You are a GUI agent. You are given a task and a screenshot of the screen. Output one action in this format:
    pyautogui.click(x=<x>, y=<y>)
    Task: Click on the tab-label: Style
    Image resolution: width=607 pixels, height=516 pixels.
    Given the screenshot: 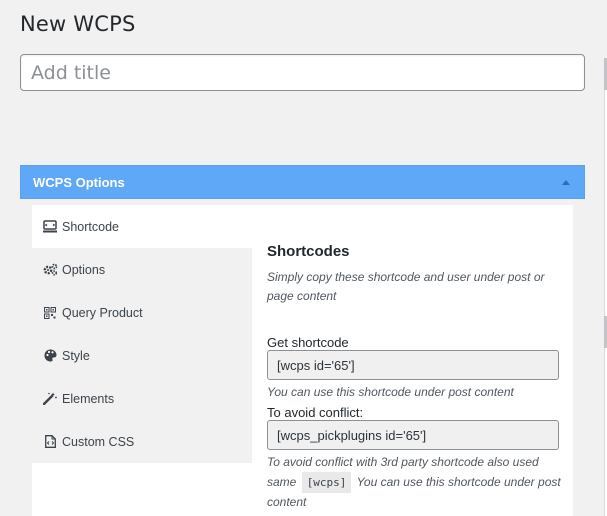 What is the action you would take?
    pyautogui.click(x=76, y=355)
    